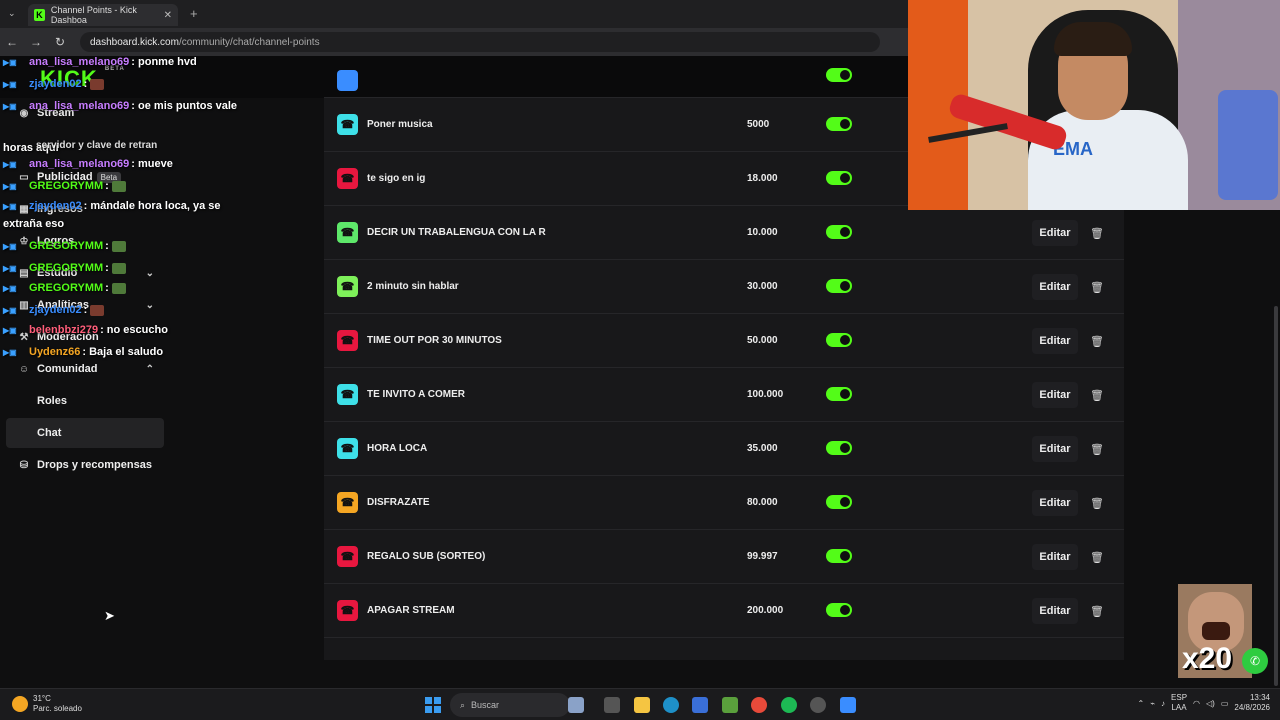  What do you see at coordinates (762, 448) in the screenshot?
I see `reward-cost: 35.000` at bounding box center [762, 448].